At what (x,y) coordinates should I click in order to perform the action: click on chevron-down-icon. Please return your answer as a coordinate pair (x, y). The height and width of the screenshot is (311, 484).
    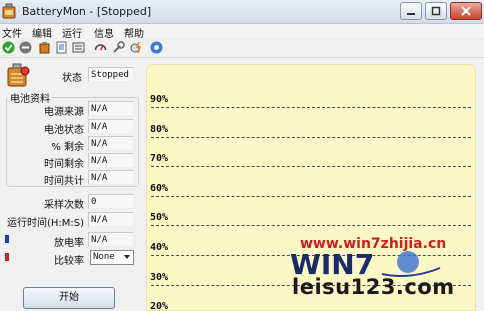
    Looking at the image, I should click on (127, 257).